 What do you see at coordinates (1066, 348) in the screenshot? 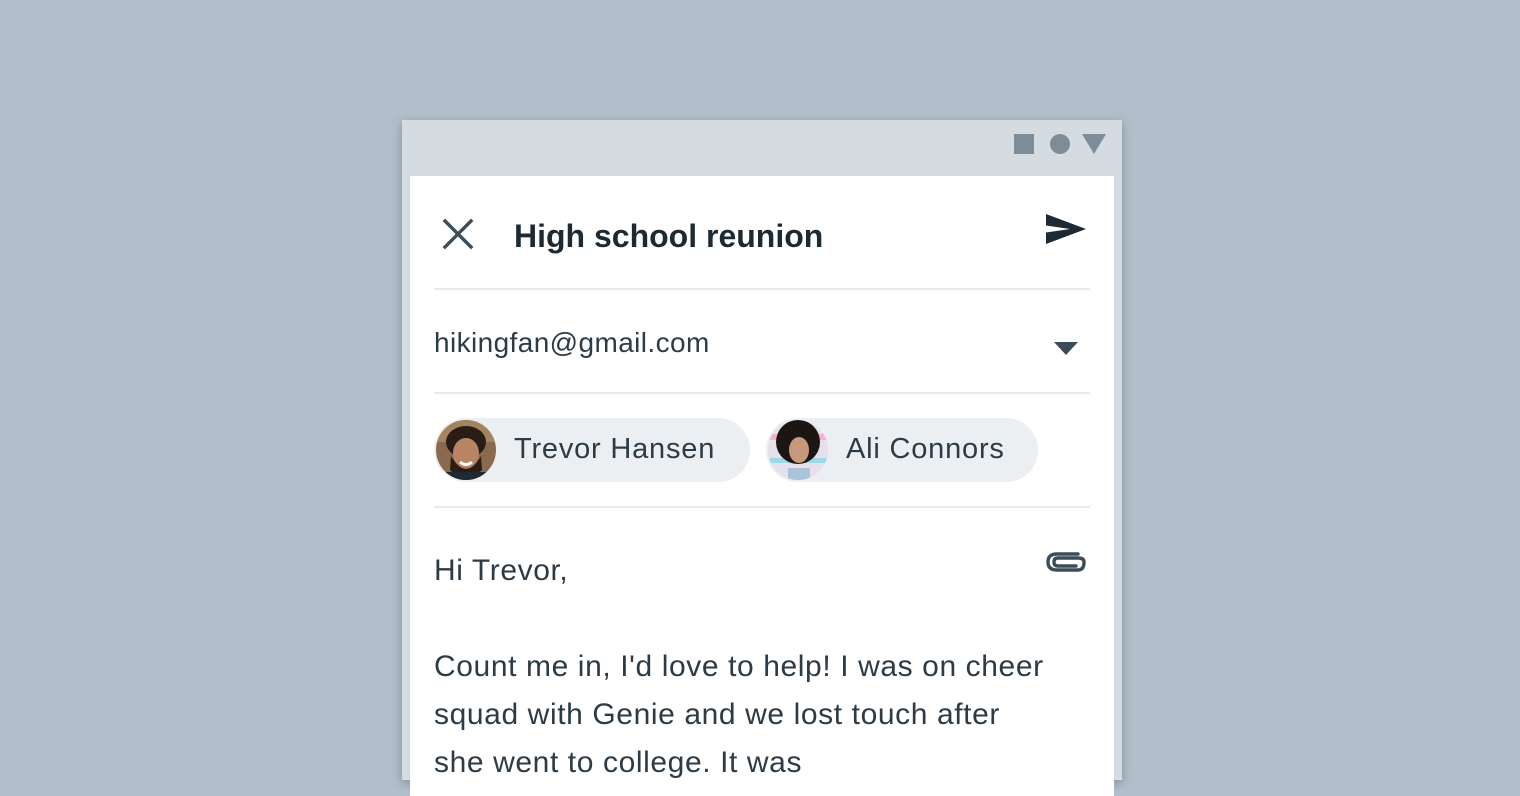
I see `chevron-down-icon` at bounding box center [1066, 348].